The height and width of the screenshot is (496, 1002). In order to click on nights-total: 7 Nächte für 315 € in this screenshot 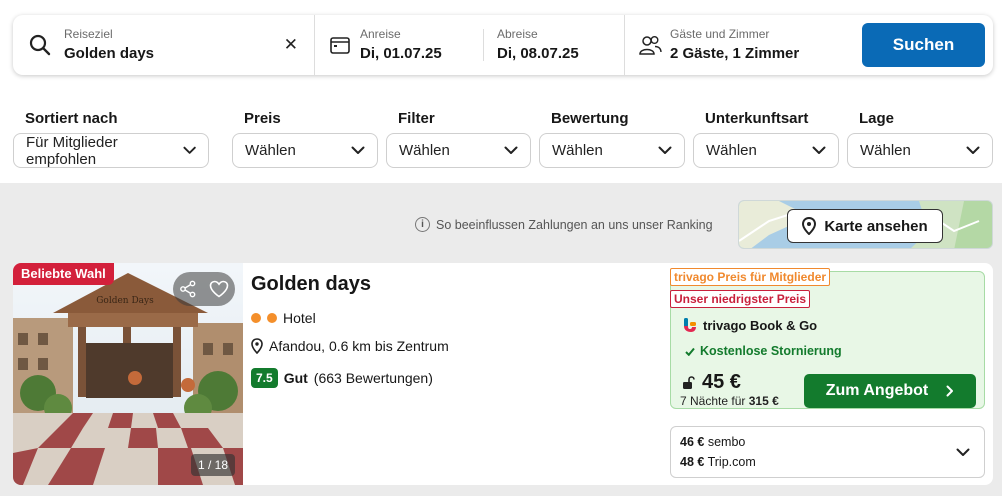, I will do `click(729, 401)`.